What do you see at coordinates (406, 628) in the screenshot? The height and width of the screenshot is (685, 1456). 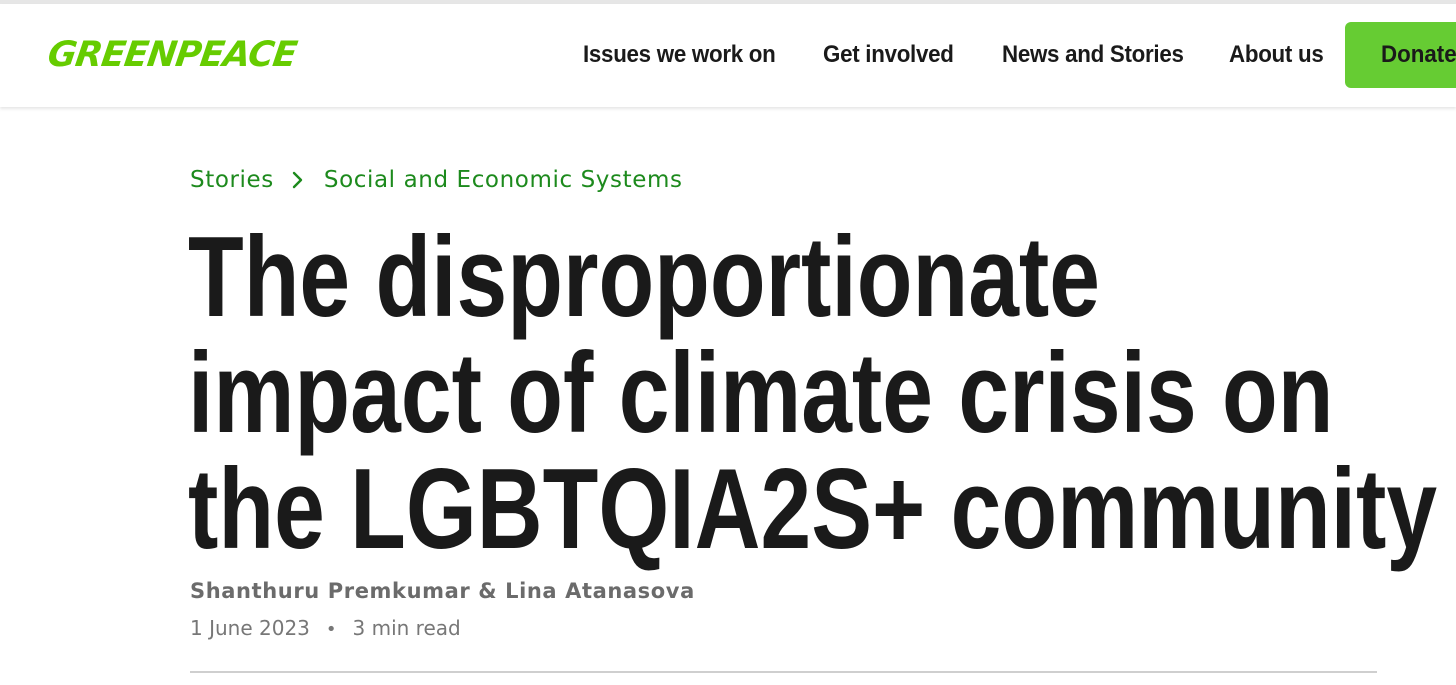 I see `read-time: 3 min read` at bounding box center [406, 628].